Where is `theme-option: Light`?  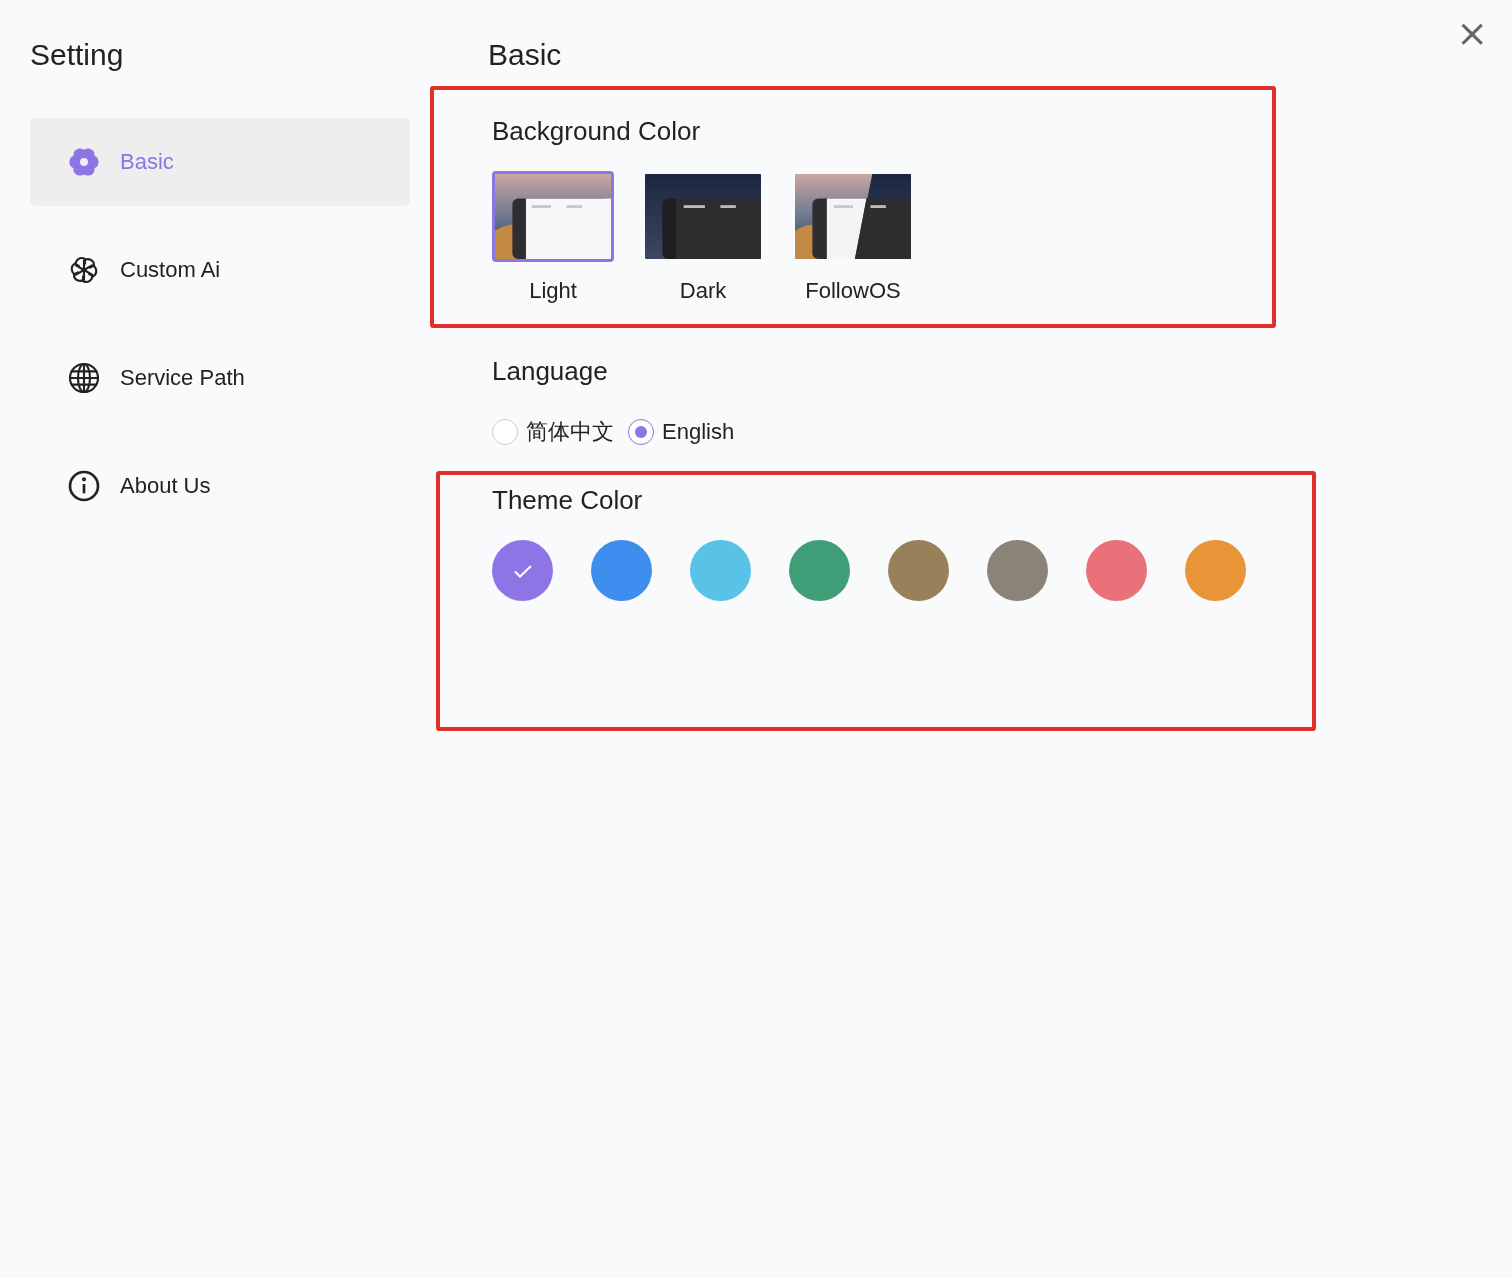
theme-option: Light is located at coordinates (553, 237).